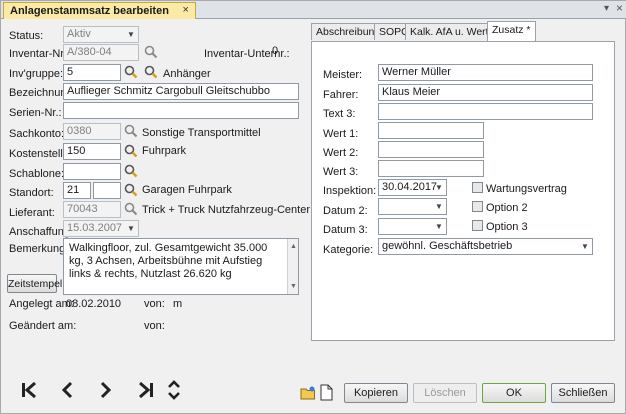  I want to click on inventar-nr-field: A/380-04, so click(101, 52).